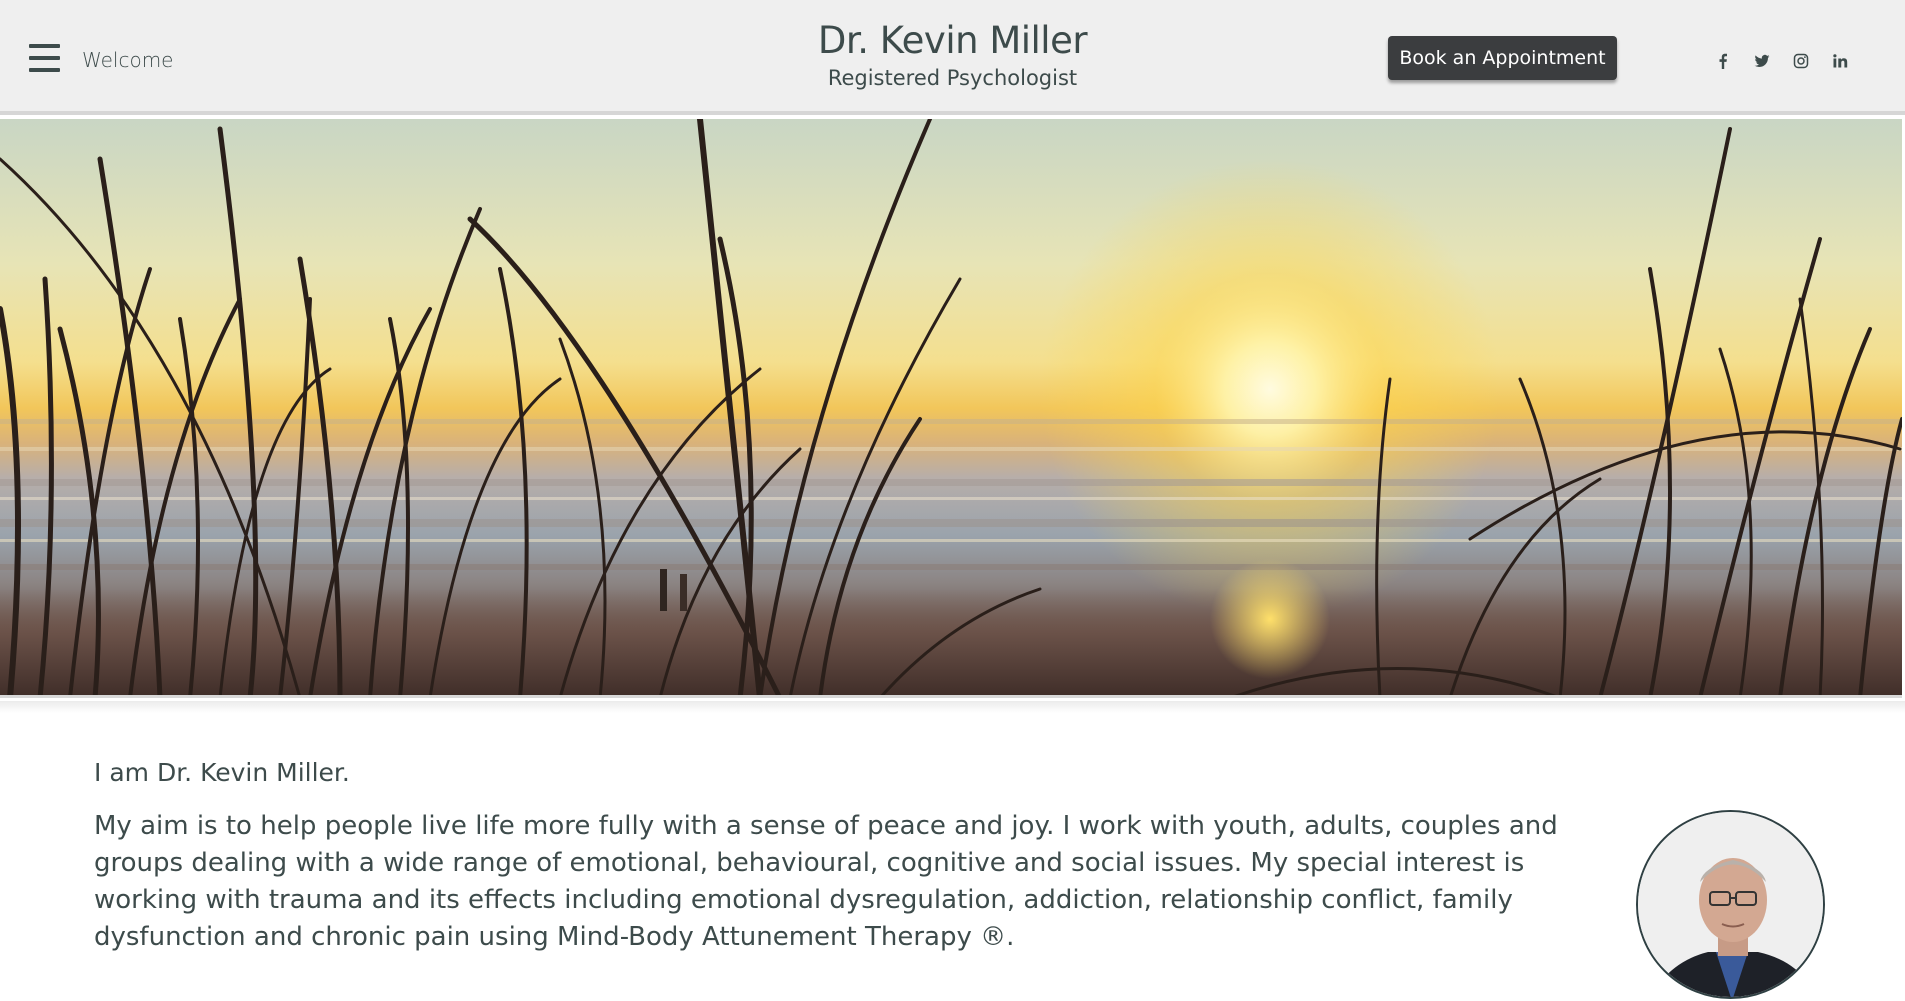 The image size is (1905, 1001). What do you see at coordinates (1723, 61) in the screenshot?
I see `facebook-icon` at bounding box center [1723, 61].